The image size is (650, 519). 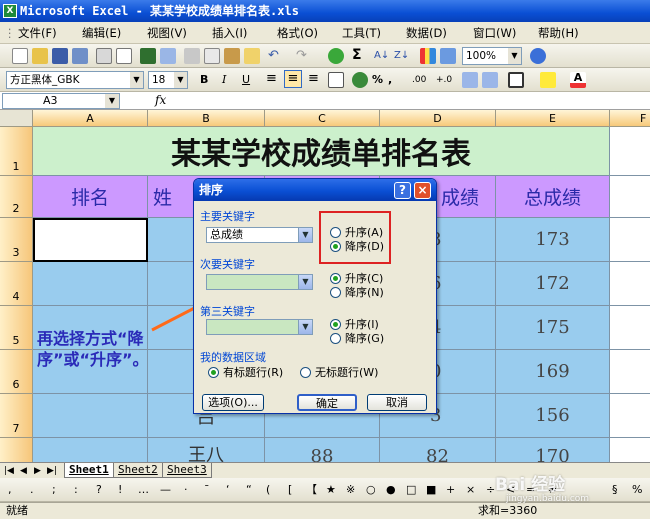 I want to click on instruction-annotation: 再选择方式“降序”或“升序”。, so click(x=93, y=349).